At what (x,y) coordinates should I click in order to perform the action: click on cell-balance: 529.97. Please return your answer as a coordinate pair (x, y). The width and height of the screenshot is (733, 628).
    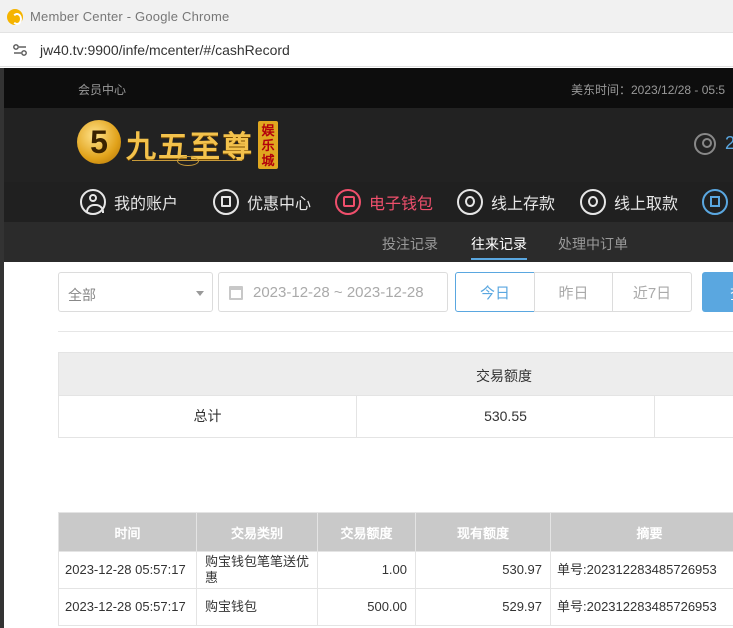
    Looking at the image, I should click on (483, 607).